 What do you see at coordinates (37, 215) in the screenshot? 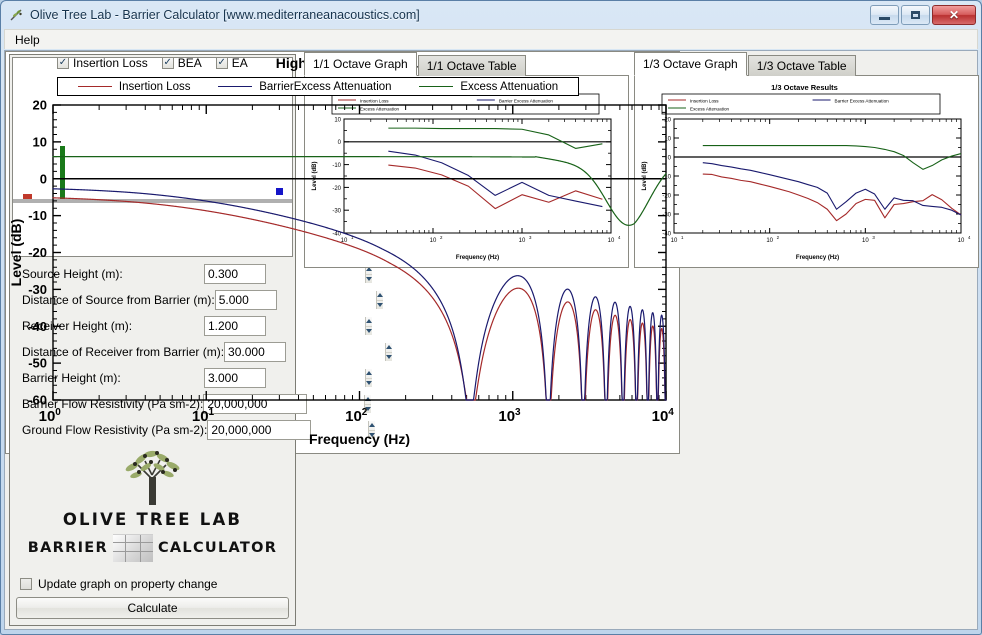
I see `svg-text: -10` at bounding box center [37, 215].